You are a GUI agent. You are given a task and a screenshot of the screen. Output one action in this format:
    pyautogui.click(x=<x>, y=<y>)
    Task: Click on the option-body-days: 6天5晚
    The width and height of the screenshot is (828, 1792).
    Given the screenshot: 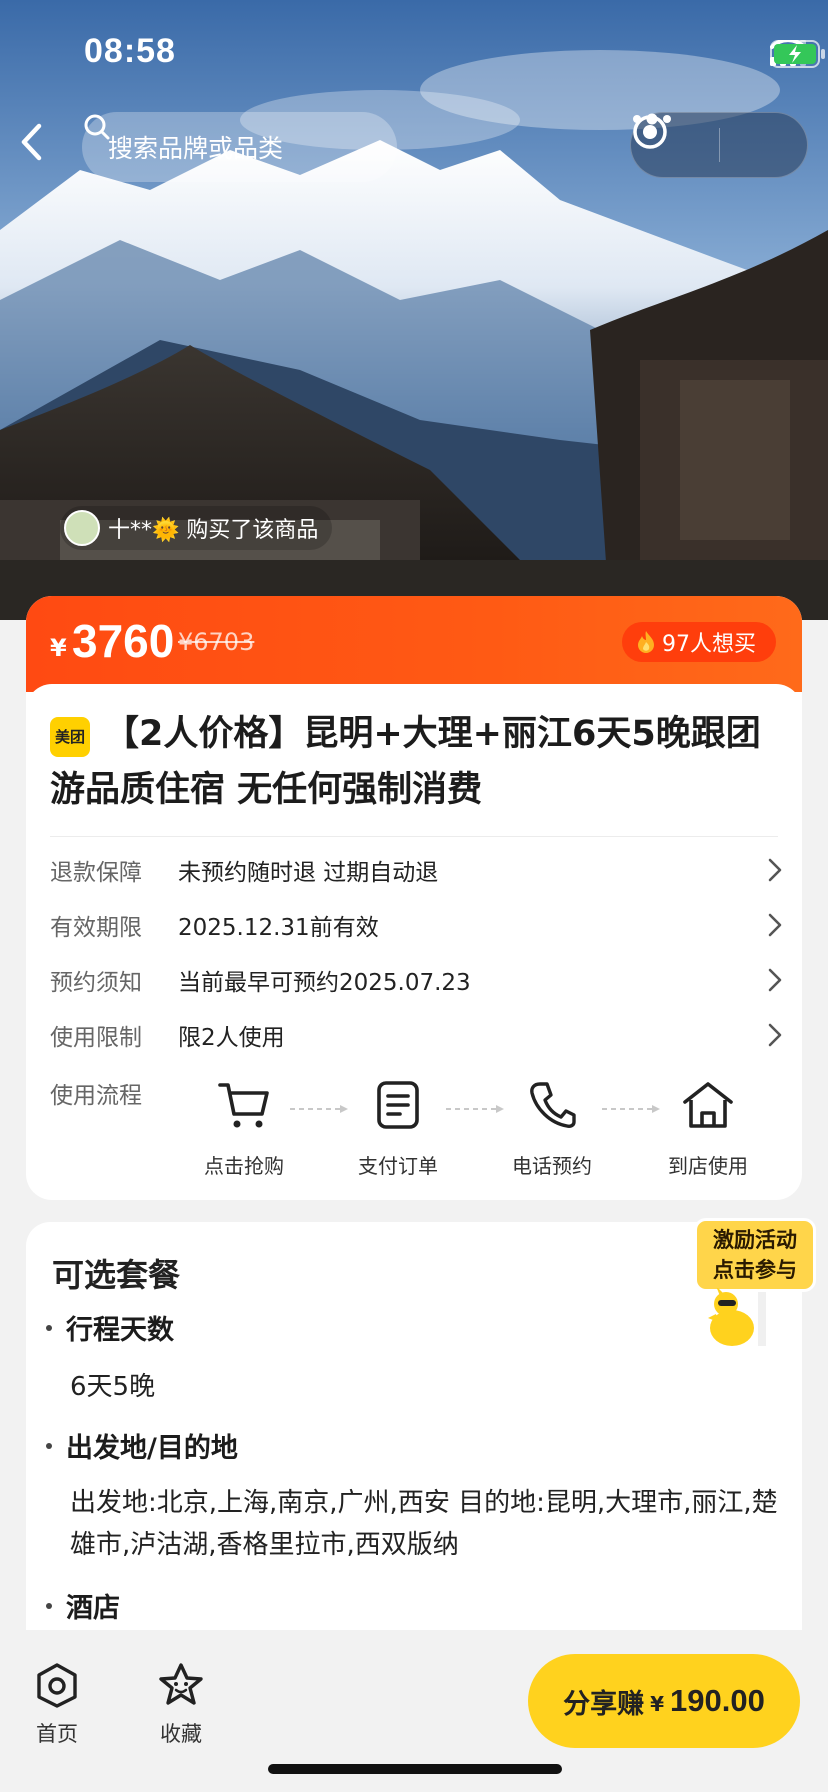 What is the action you would take?
    pyautogui.click(x=113, y=1387)
    